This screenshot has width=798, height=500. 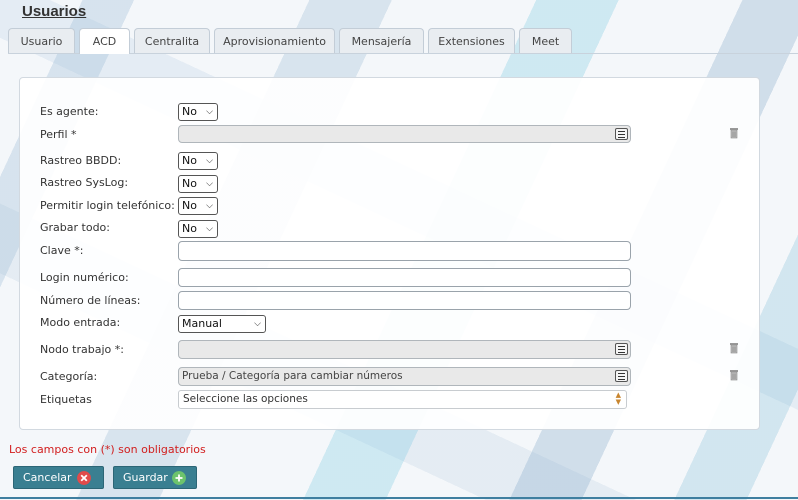 I want to click on modo-entrada-value: Manual, so click(x=202, y=323).